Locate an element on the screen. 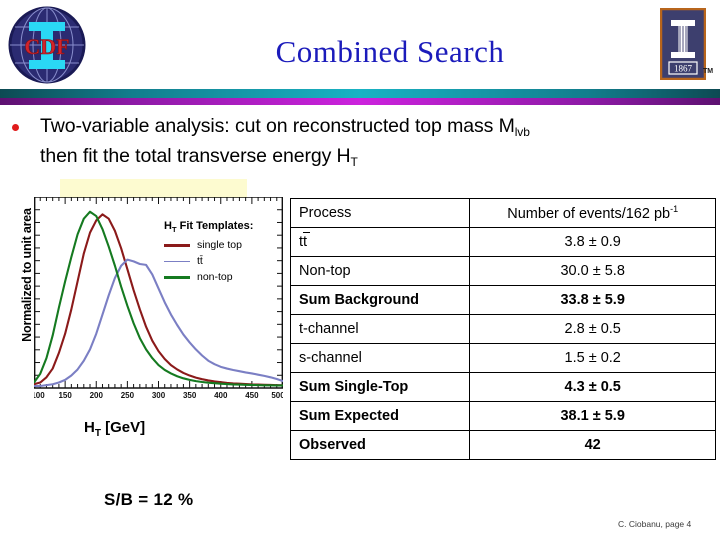  x-axis-tick-labels: 100 150 200 250 300 350 400 450 500 is located at coordinates (158, 395).